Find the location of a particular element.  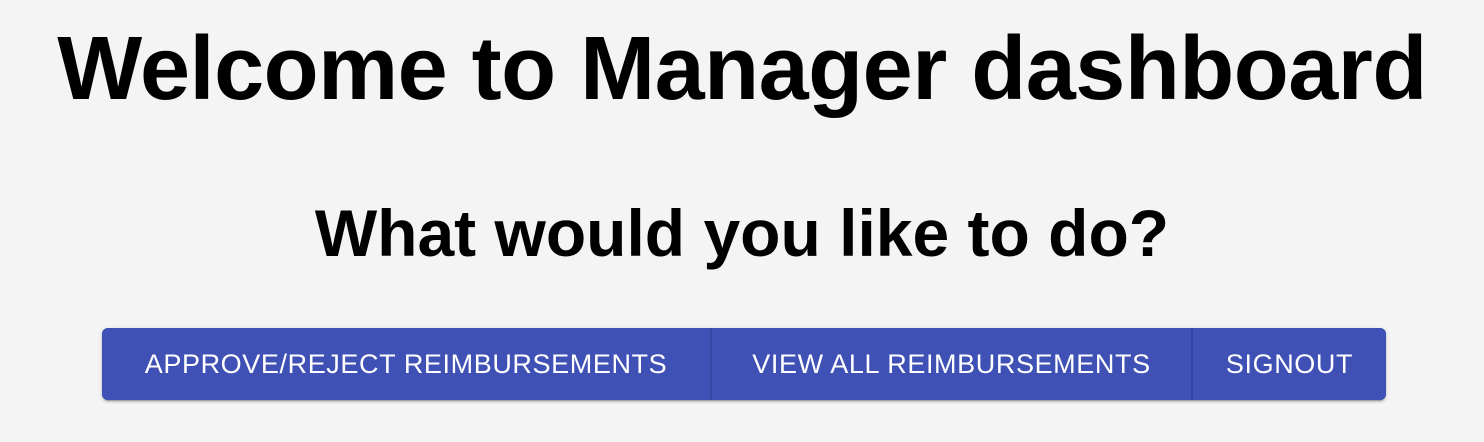

page-subtitle: What would you like to do? is located at coordinates (742, 233).